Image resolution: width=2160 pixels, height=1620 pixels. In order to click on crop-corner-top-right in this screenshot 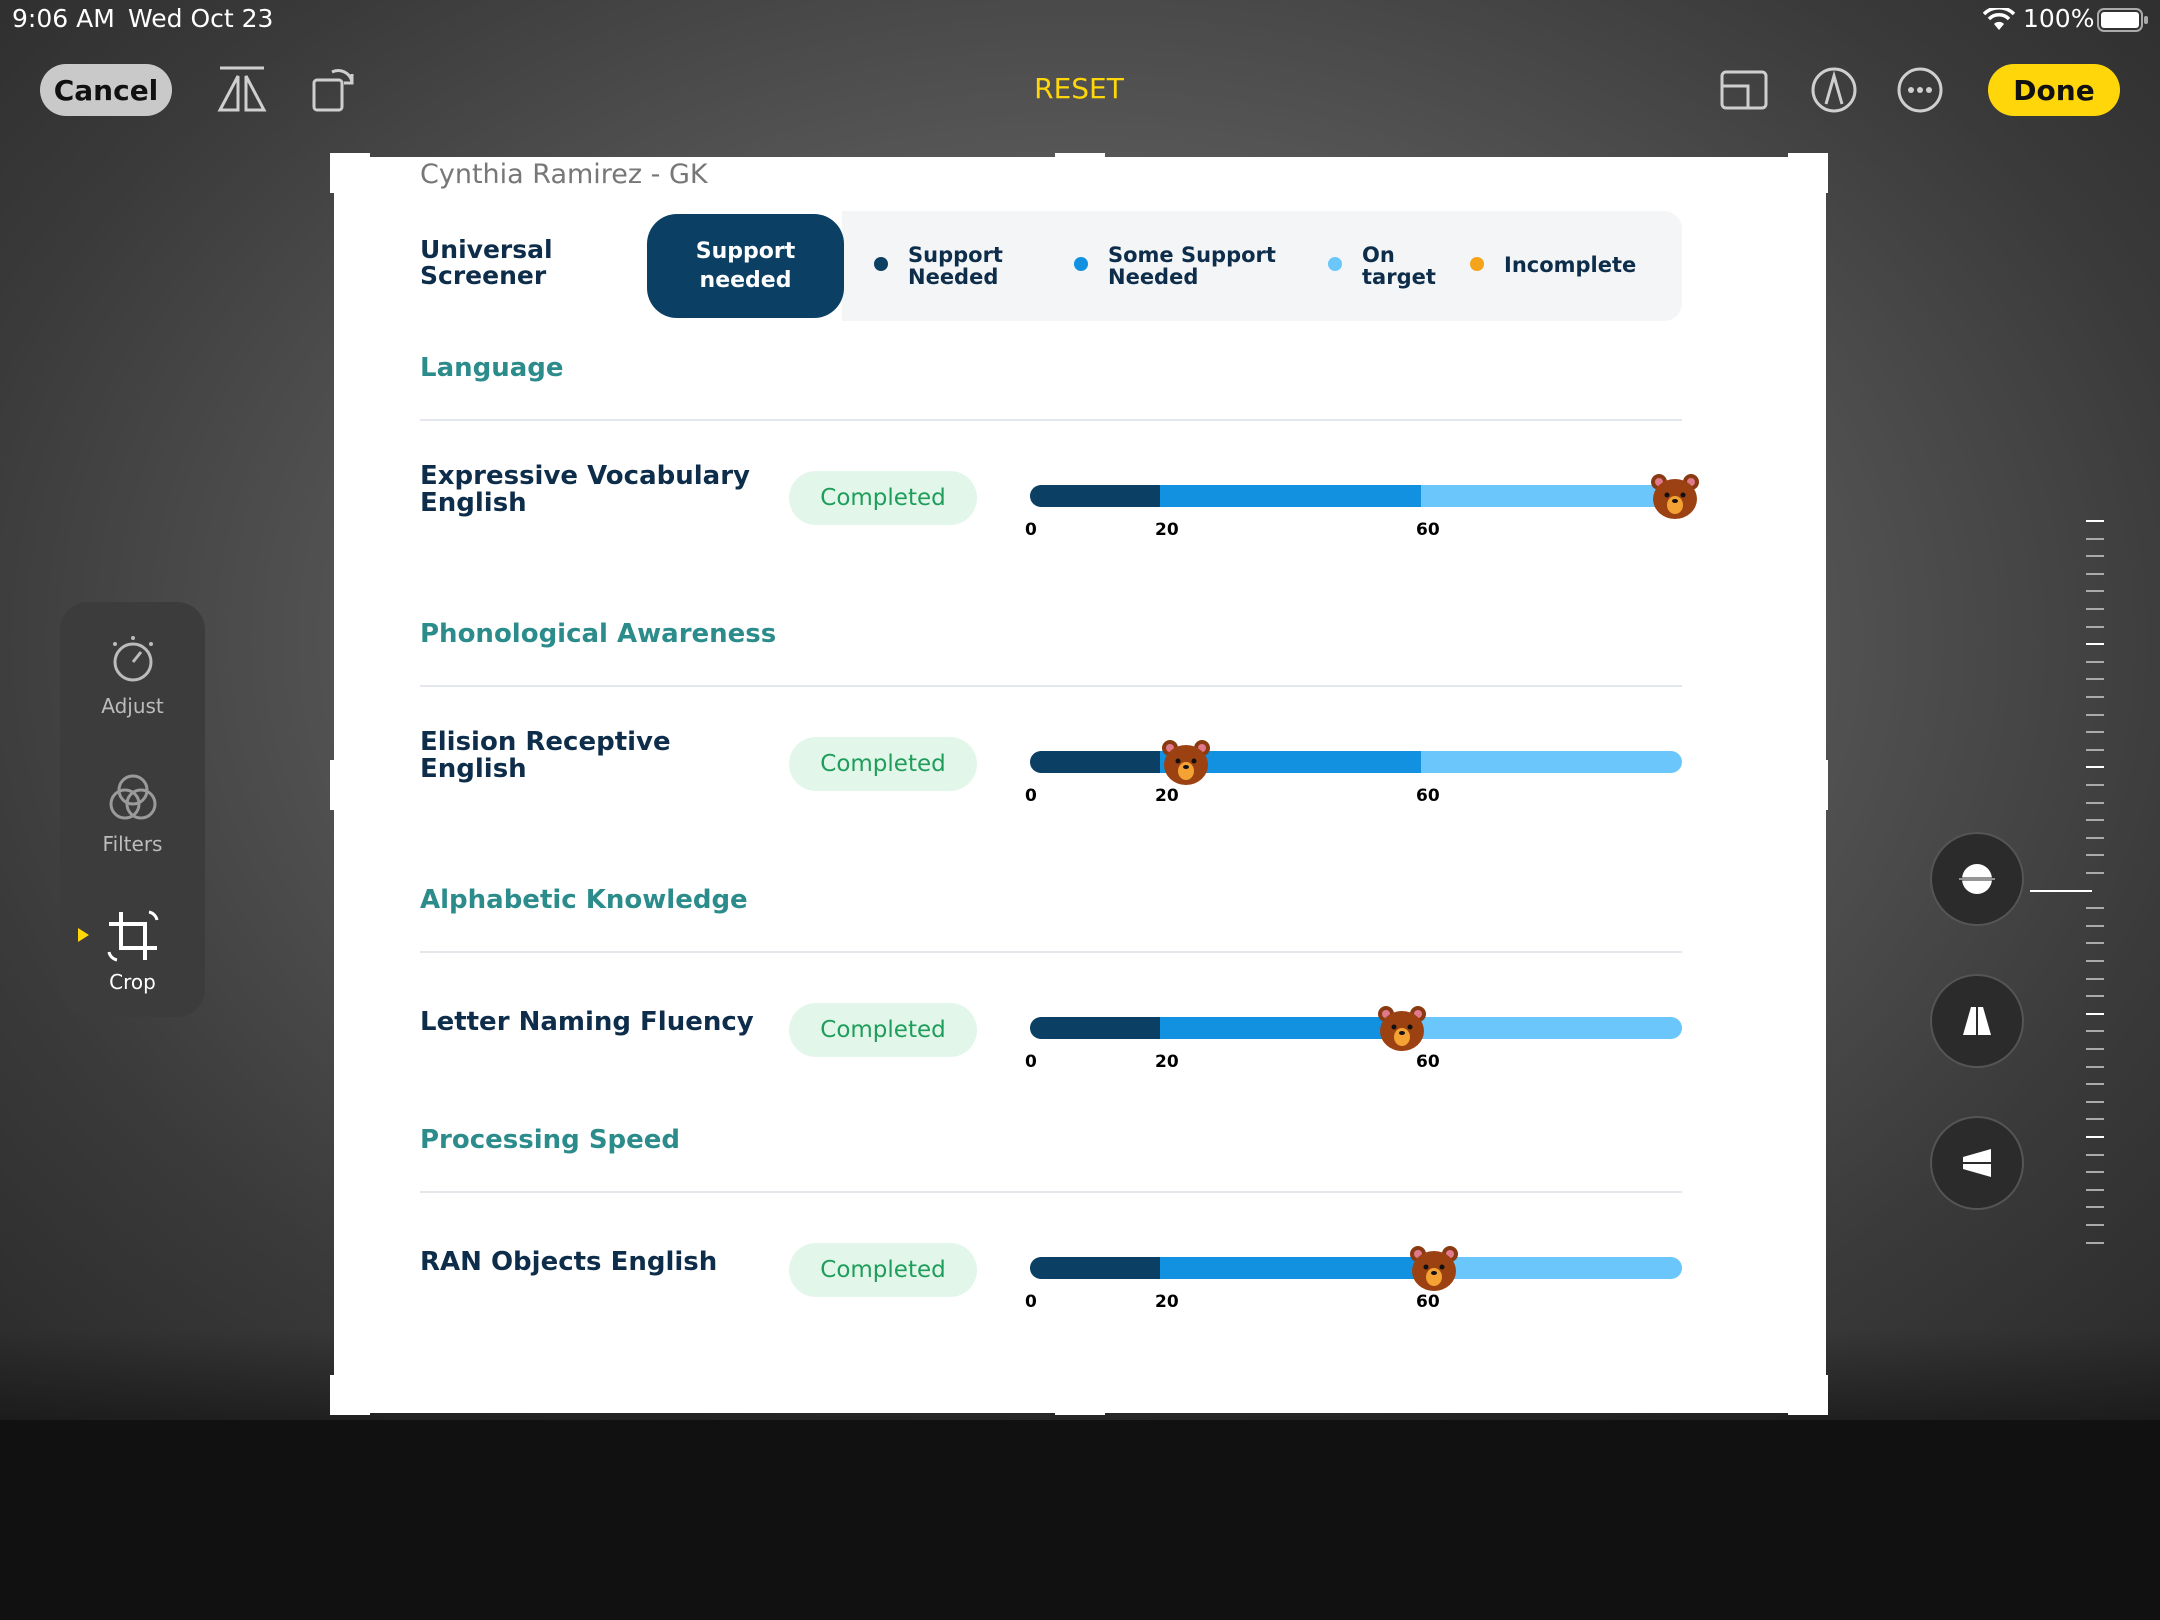, I will do `click(1825, 173)`.